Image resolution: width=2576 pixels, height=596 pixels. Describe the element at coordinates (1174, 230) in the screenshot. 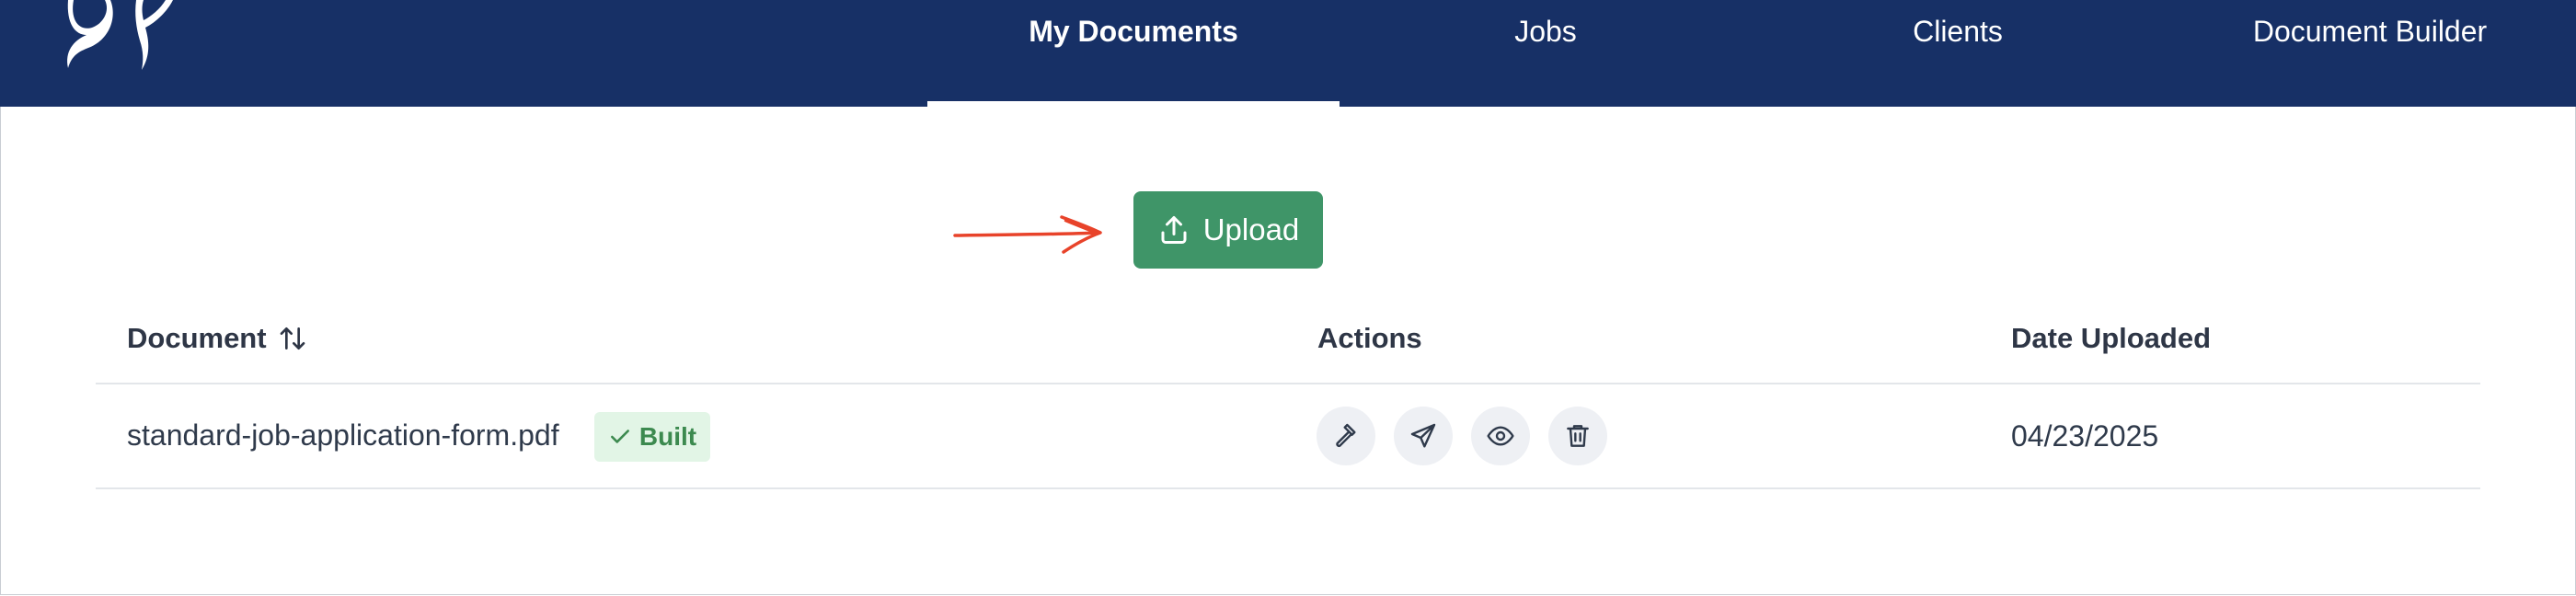

I see `upload-icon` at that location.